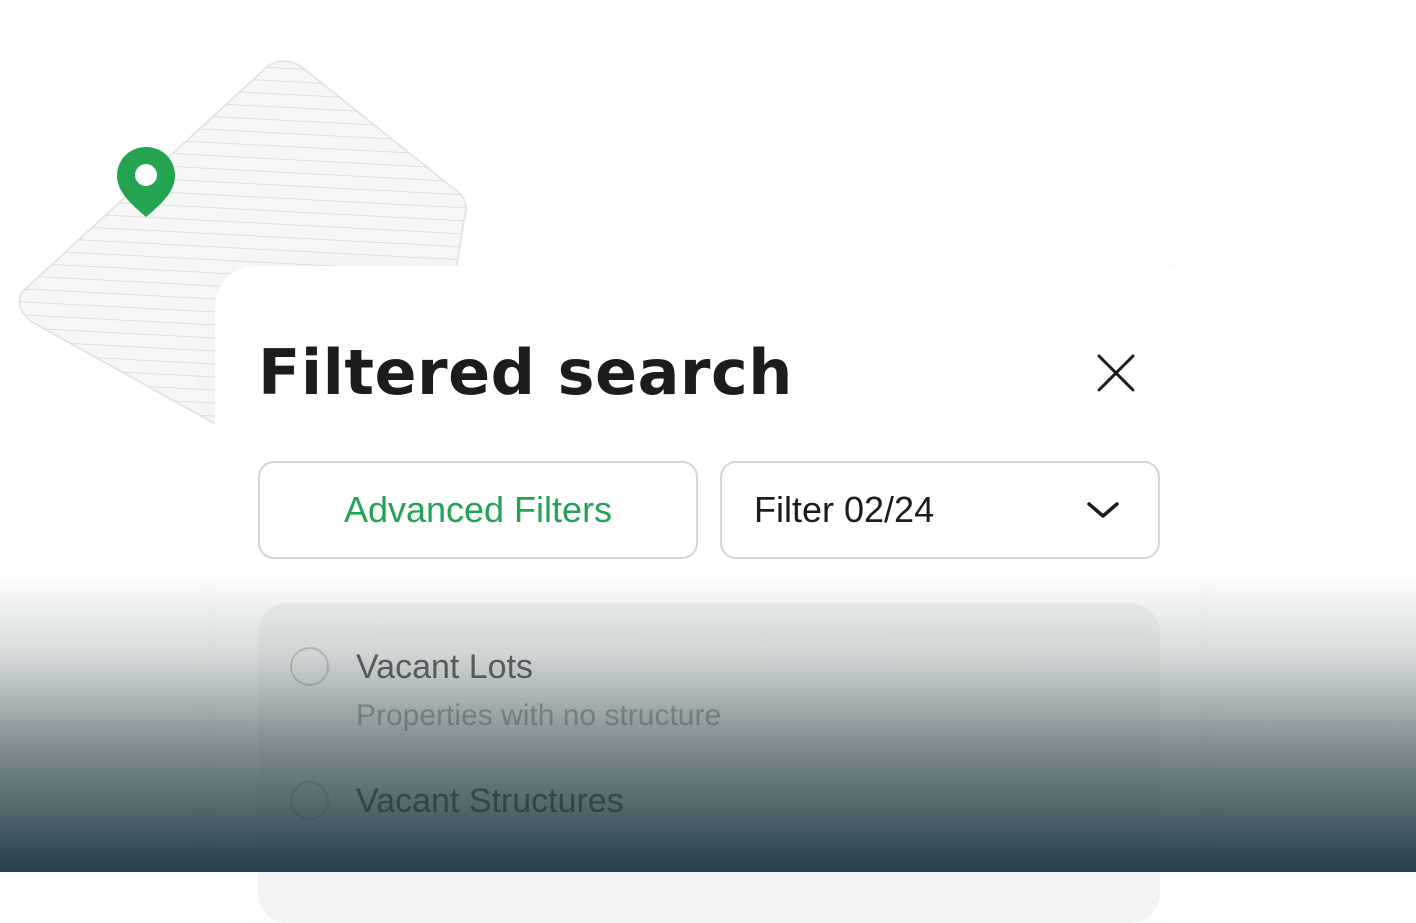 Image resolution: width=1416 pixels, height=923 pixels. Describe the element at coordinates (940, 510) in the screenshot. I see `filter-dropdown: Filter 02/24` at that location.